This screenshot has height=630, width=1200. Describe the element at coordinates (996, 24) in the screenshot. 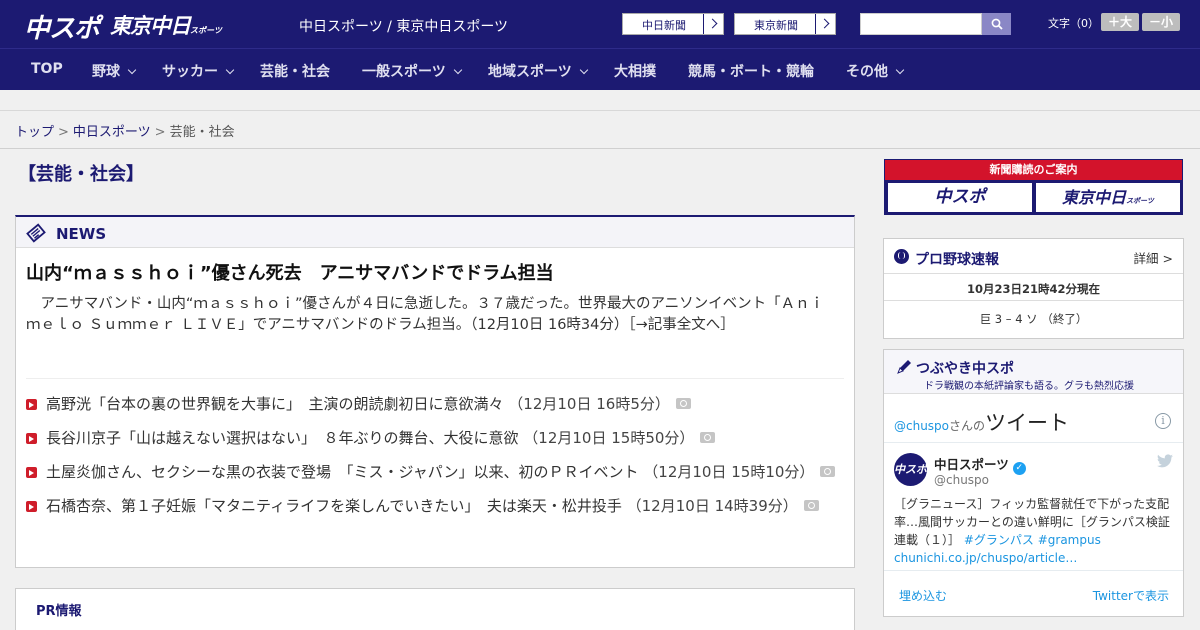

I see `search-button` at that location.